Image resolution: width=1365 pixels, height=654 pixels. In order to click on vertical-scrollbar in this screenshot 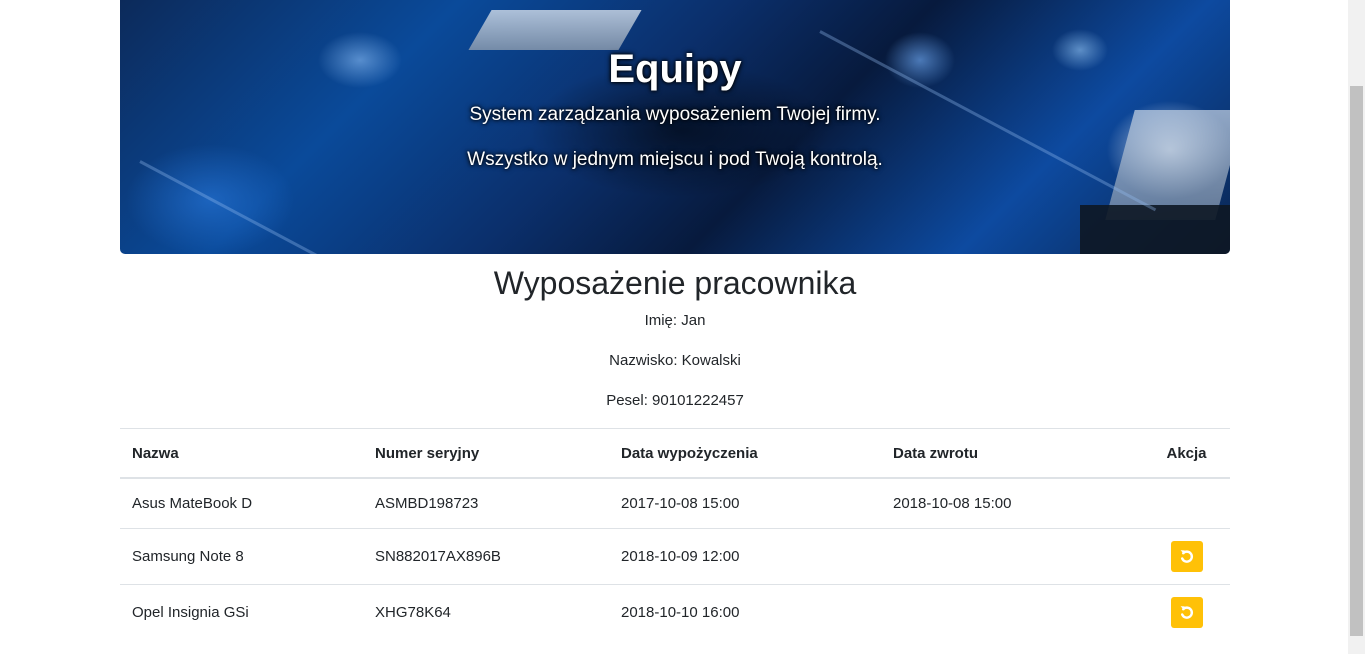, I will do `click(1356, 327)`.